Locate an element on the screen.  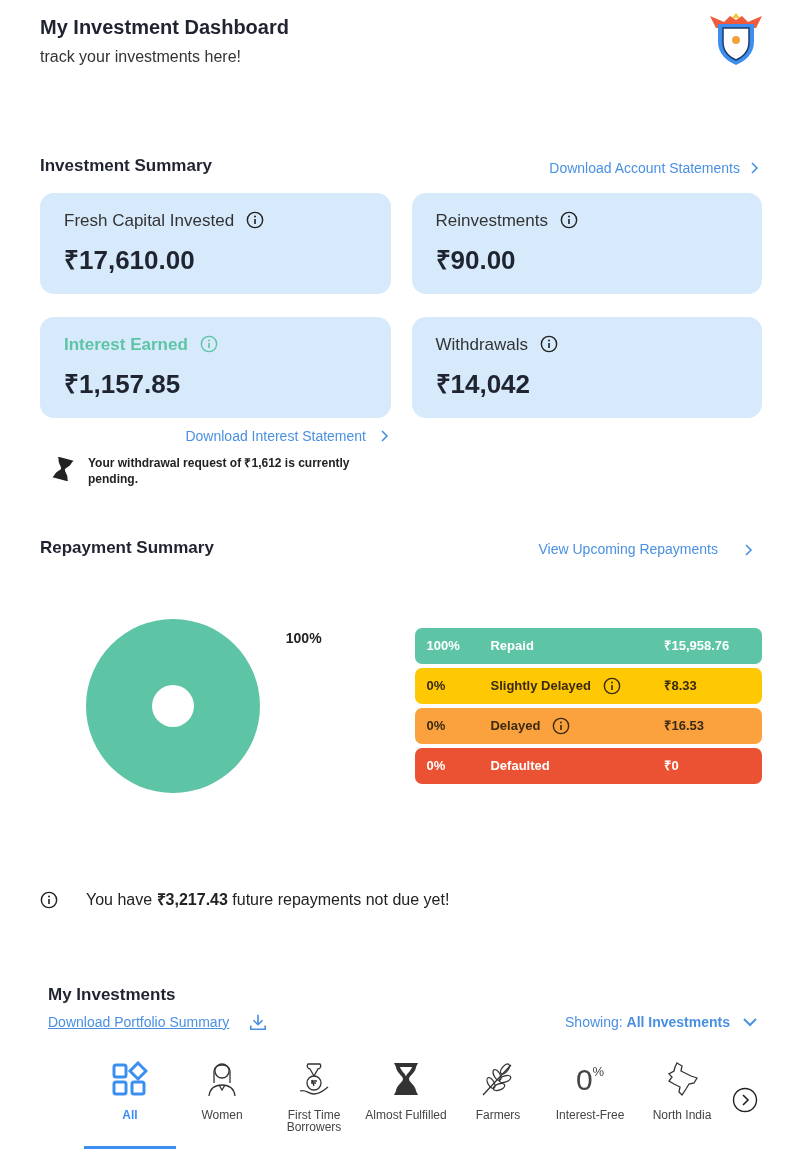
row-amount: ₹8.33 is located at coordinates (680, 686).